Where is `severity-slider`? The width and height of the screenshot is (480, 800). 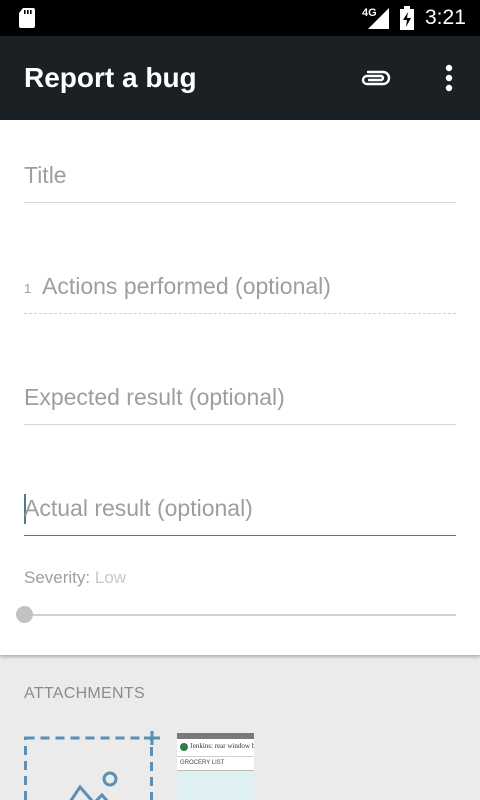 severity-slider is located at coordinates (240, 615).